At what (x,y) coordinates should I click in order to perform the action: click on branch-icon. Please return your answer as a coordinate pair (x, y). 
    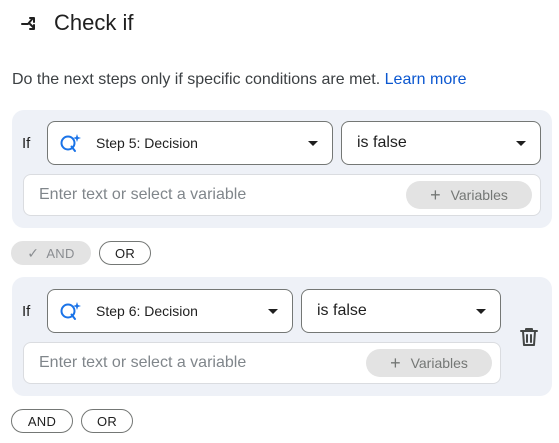
    Looking at the image, I should click on (31, 23).